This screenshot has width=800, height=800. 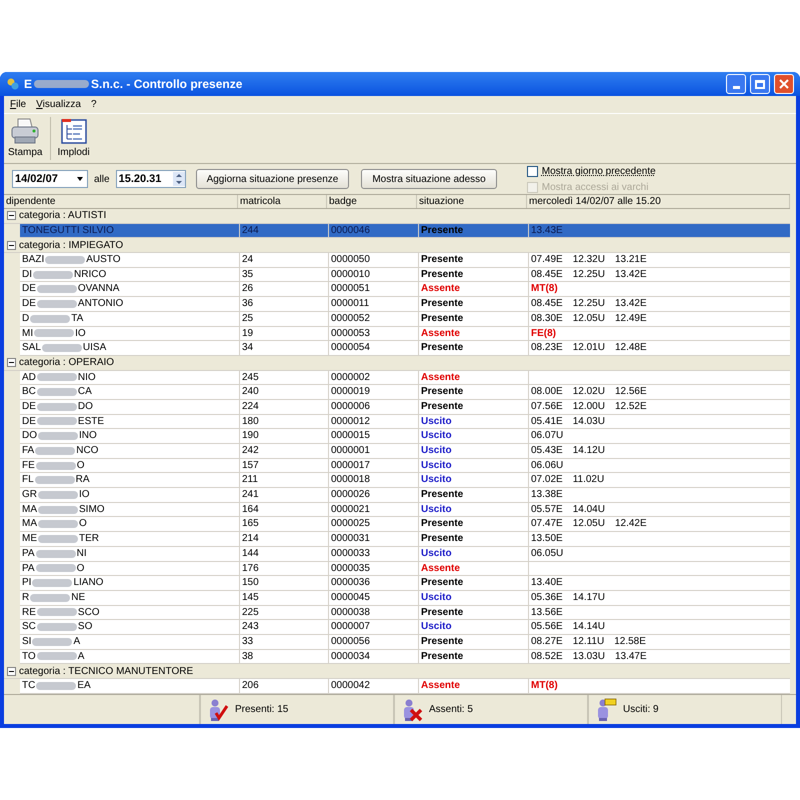 What do you see at coordinates (133, 84) in the screenshot?
I see `window-title: E S.n.c. - Controllo presenze` at bounding box center [133, 84].